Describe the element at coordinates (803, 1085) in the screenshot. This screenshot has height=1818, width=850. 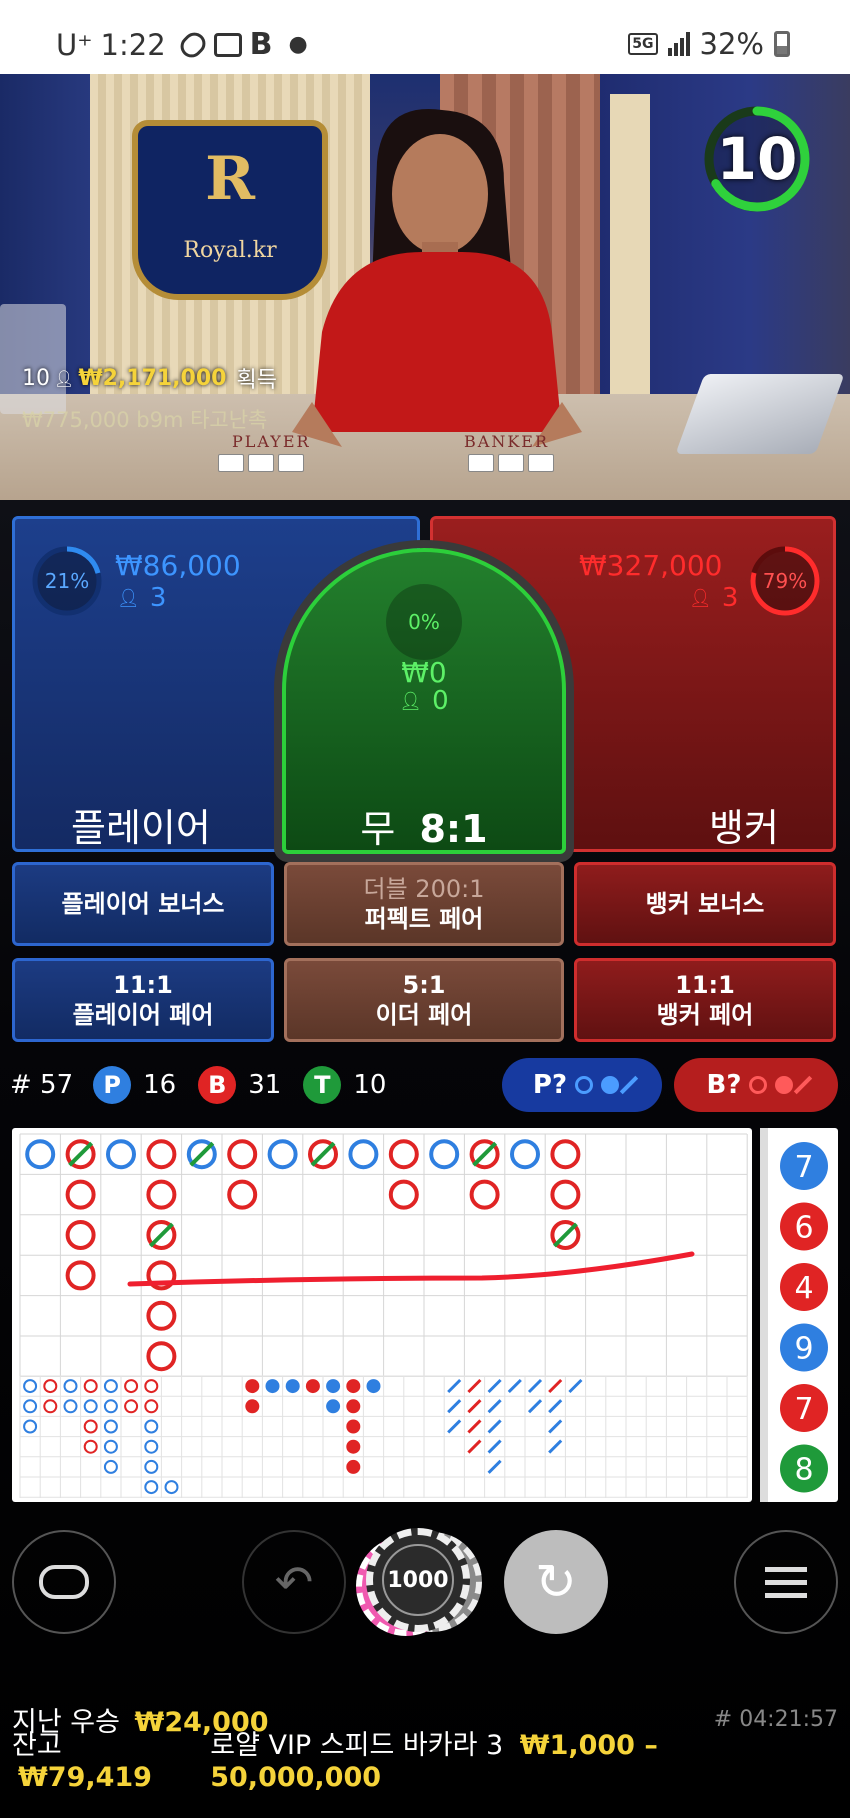
I see `slash-icon` at that location.